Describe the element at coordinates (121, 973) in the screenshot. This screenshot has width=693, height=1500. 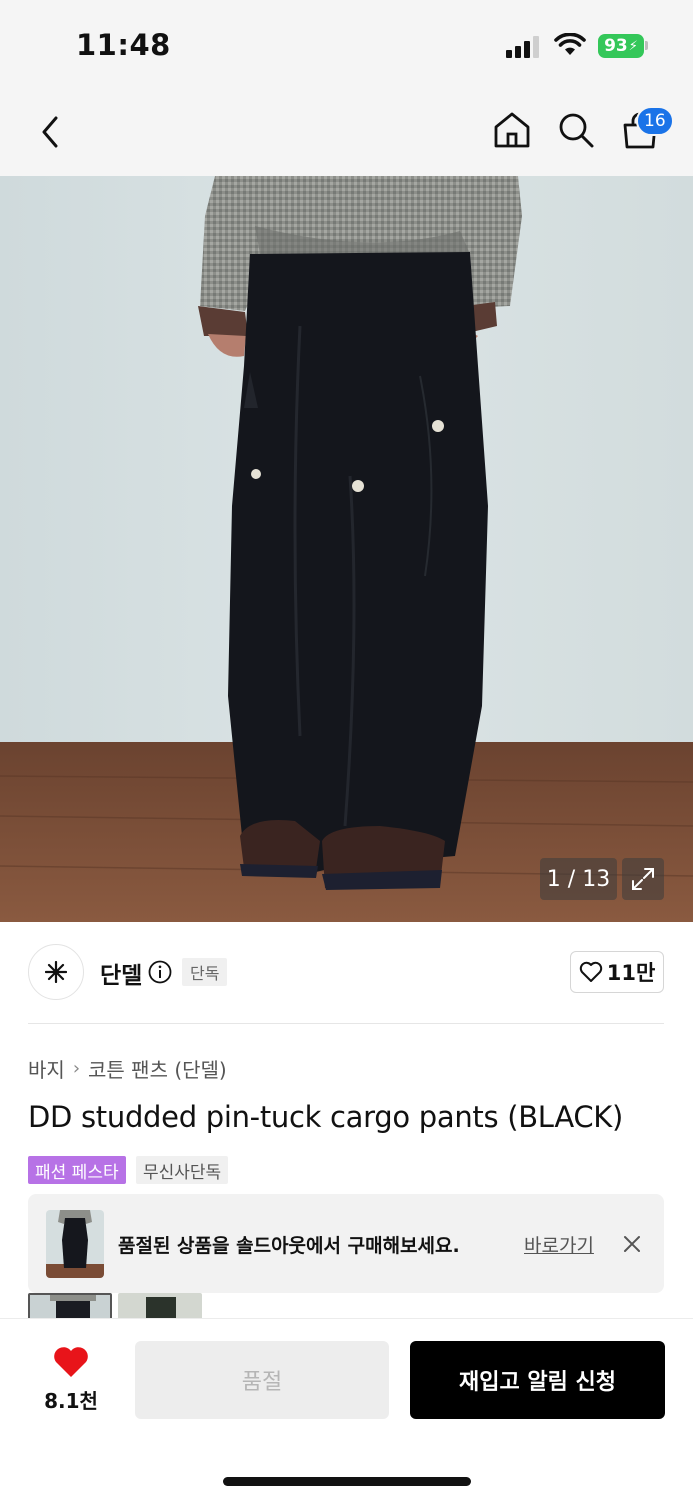
I see `brand-name: 단델` at that location.